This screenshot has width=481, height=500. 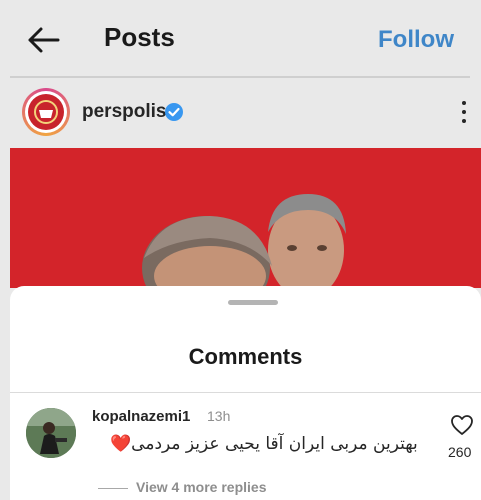 I want to click on view-replies-label: View 4 more replies, so click(x=201, y=487).